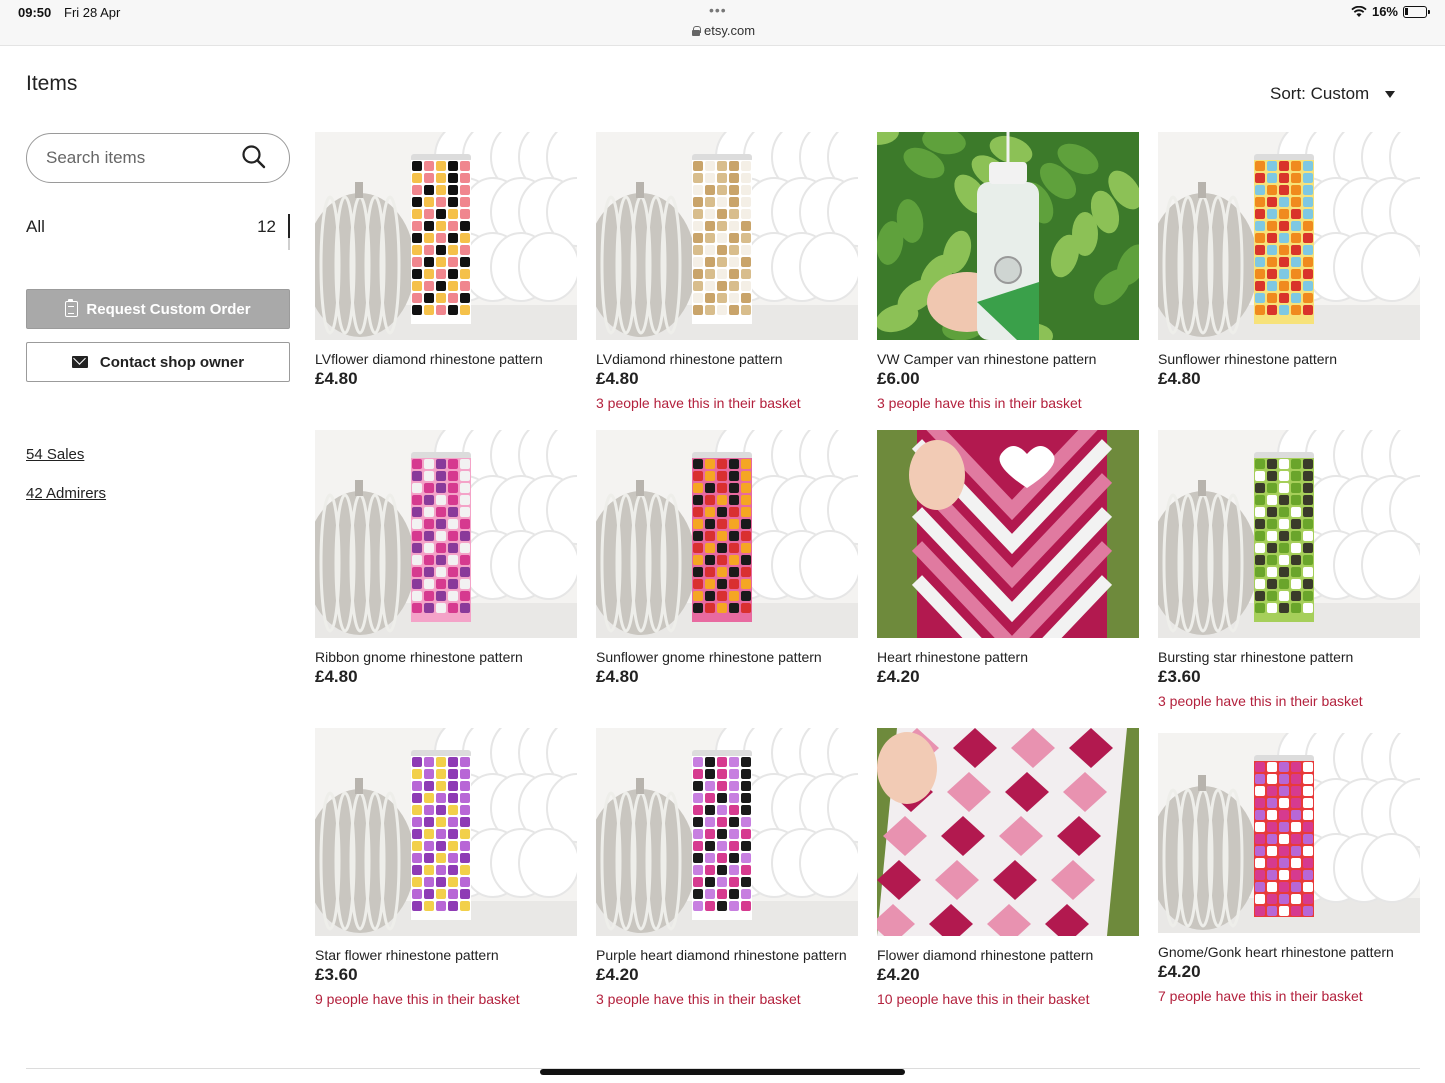 The width and height of the screenshot is (1445, 1083). What do you see at coordinates (730, 30) in the screenshot?
I see `address-url: etsy.com` at bounding box center [730, 30].